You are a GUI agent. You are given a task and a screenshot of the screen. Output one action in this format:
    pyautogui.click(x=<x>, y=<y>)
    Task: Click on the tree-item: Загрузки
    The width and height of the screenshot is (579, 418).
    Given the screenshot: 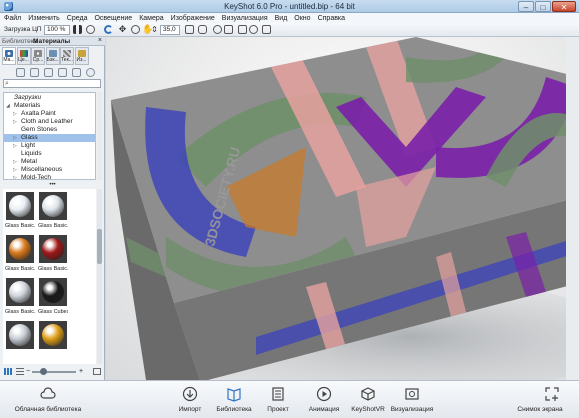 What is the action you would take?
    pyautogui.click(x=49, y=98)
    